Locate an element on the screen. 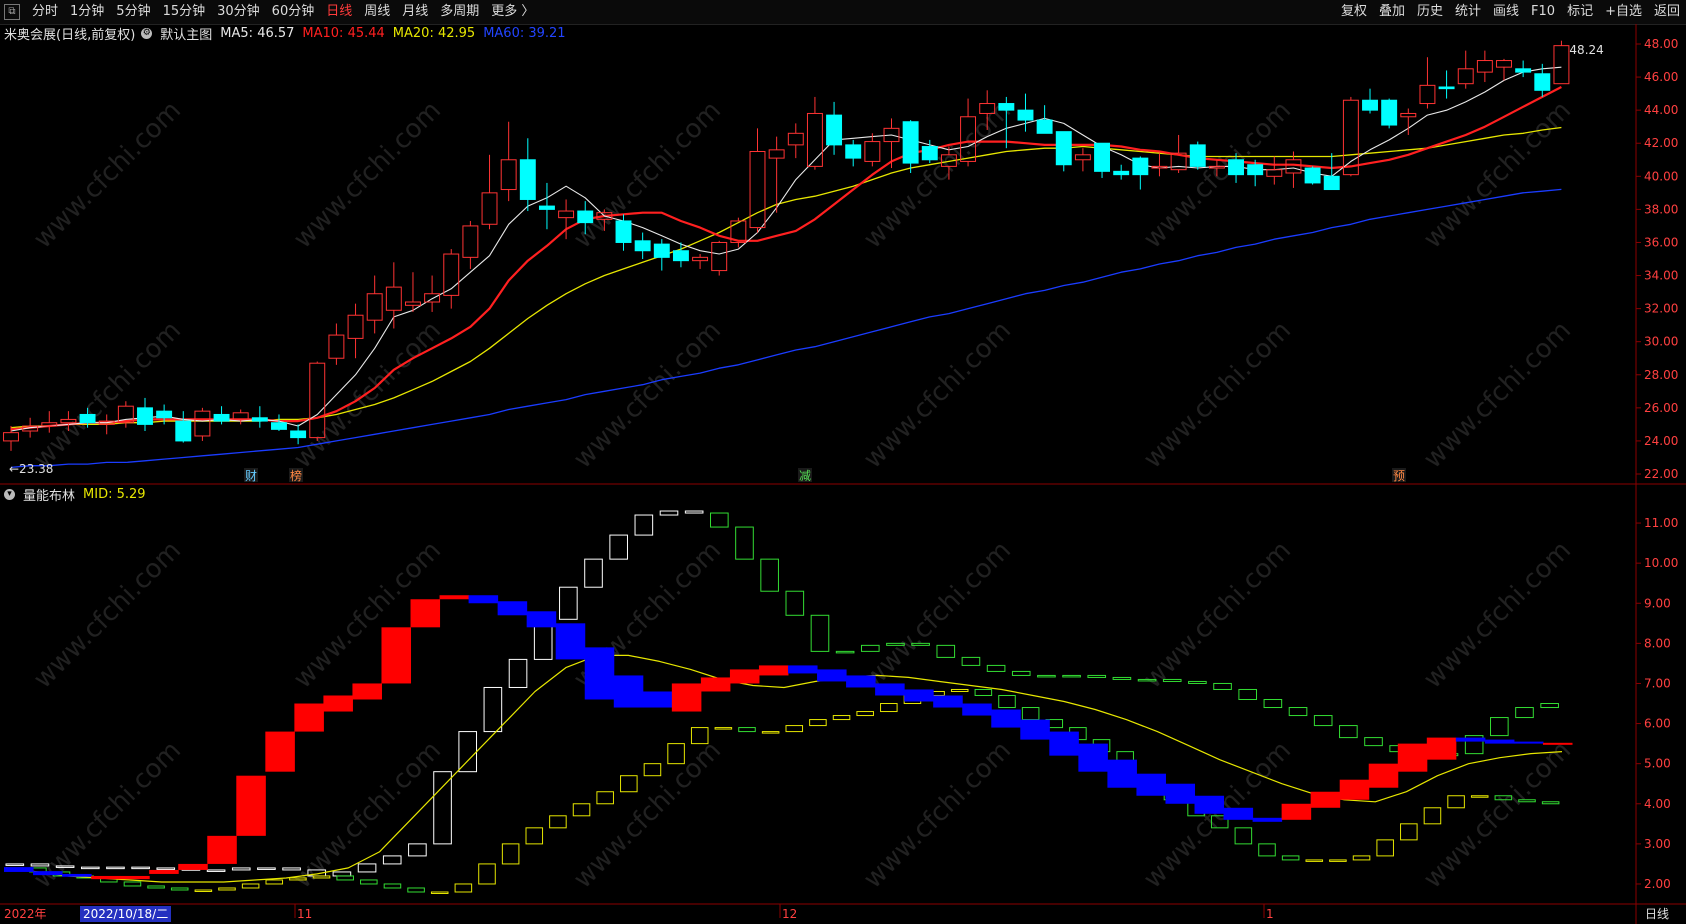 The image size is (1686, 924). period-indicator: 日线 is located at coordinates (1657, 914).